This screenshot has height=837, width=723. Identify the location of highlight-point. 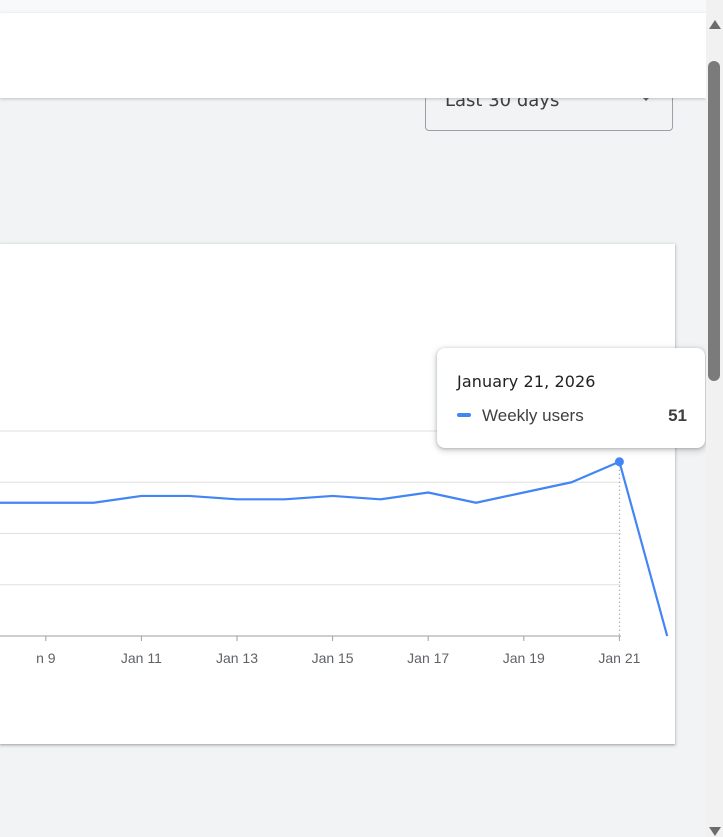
(619, 462).